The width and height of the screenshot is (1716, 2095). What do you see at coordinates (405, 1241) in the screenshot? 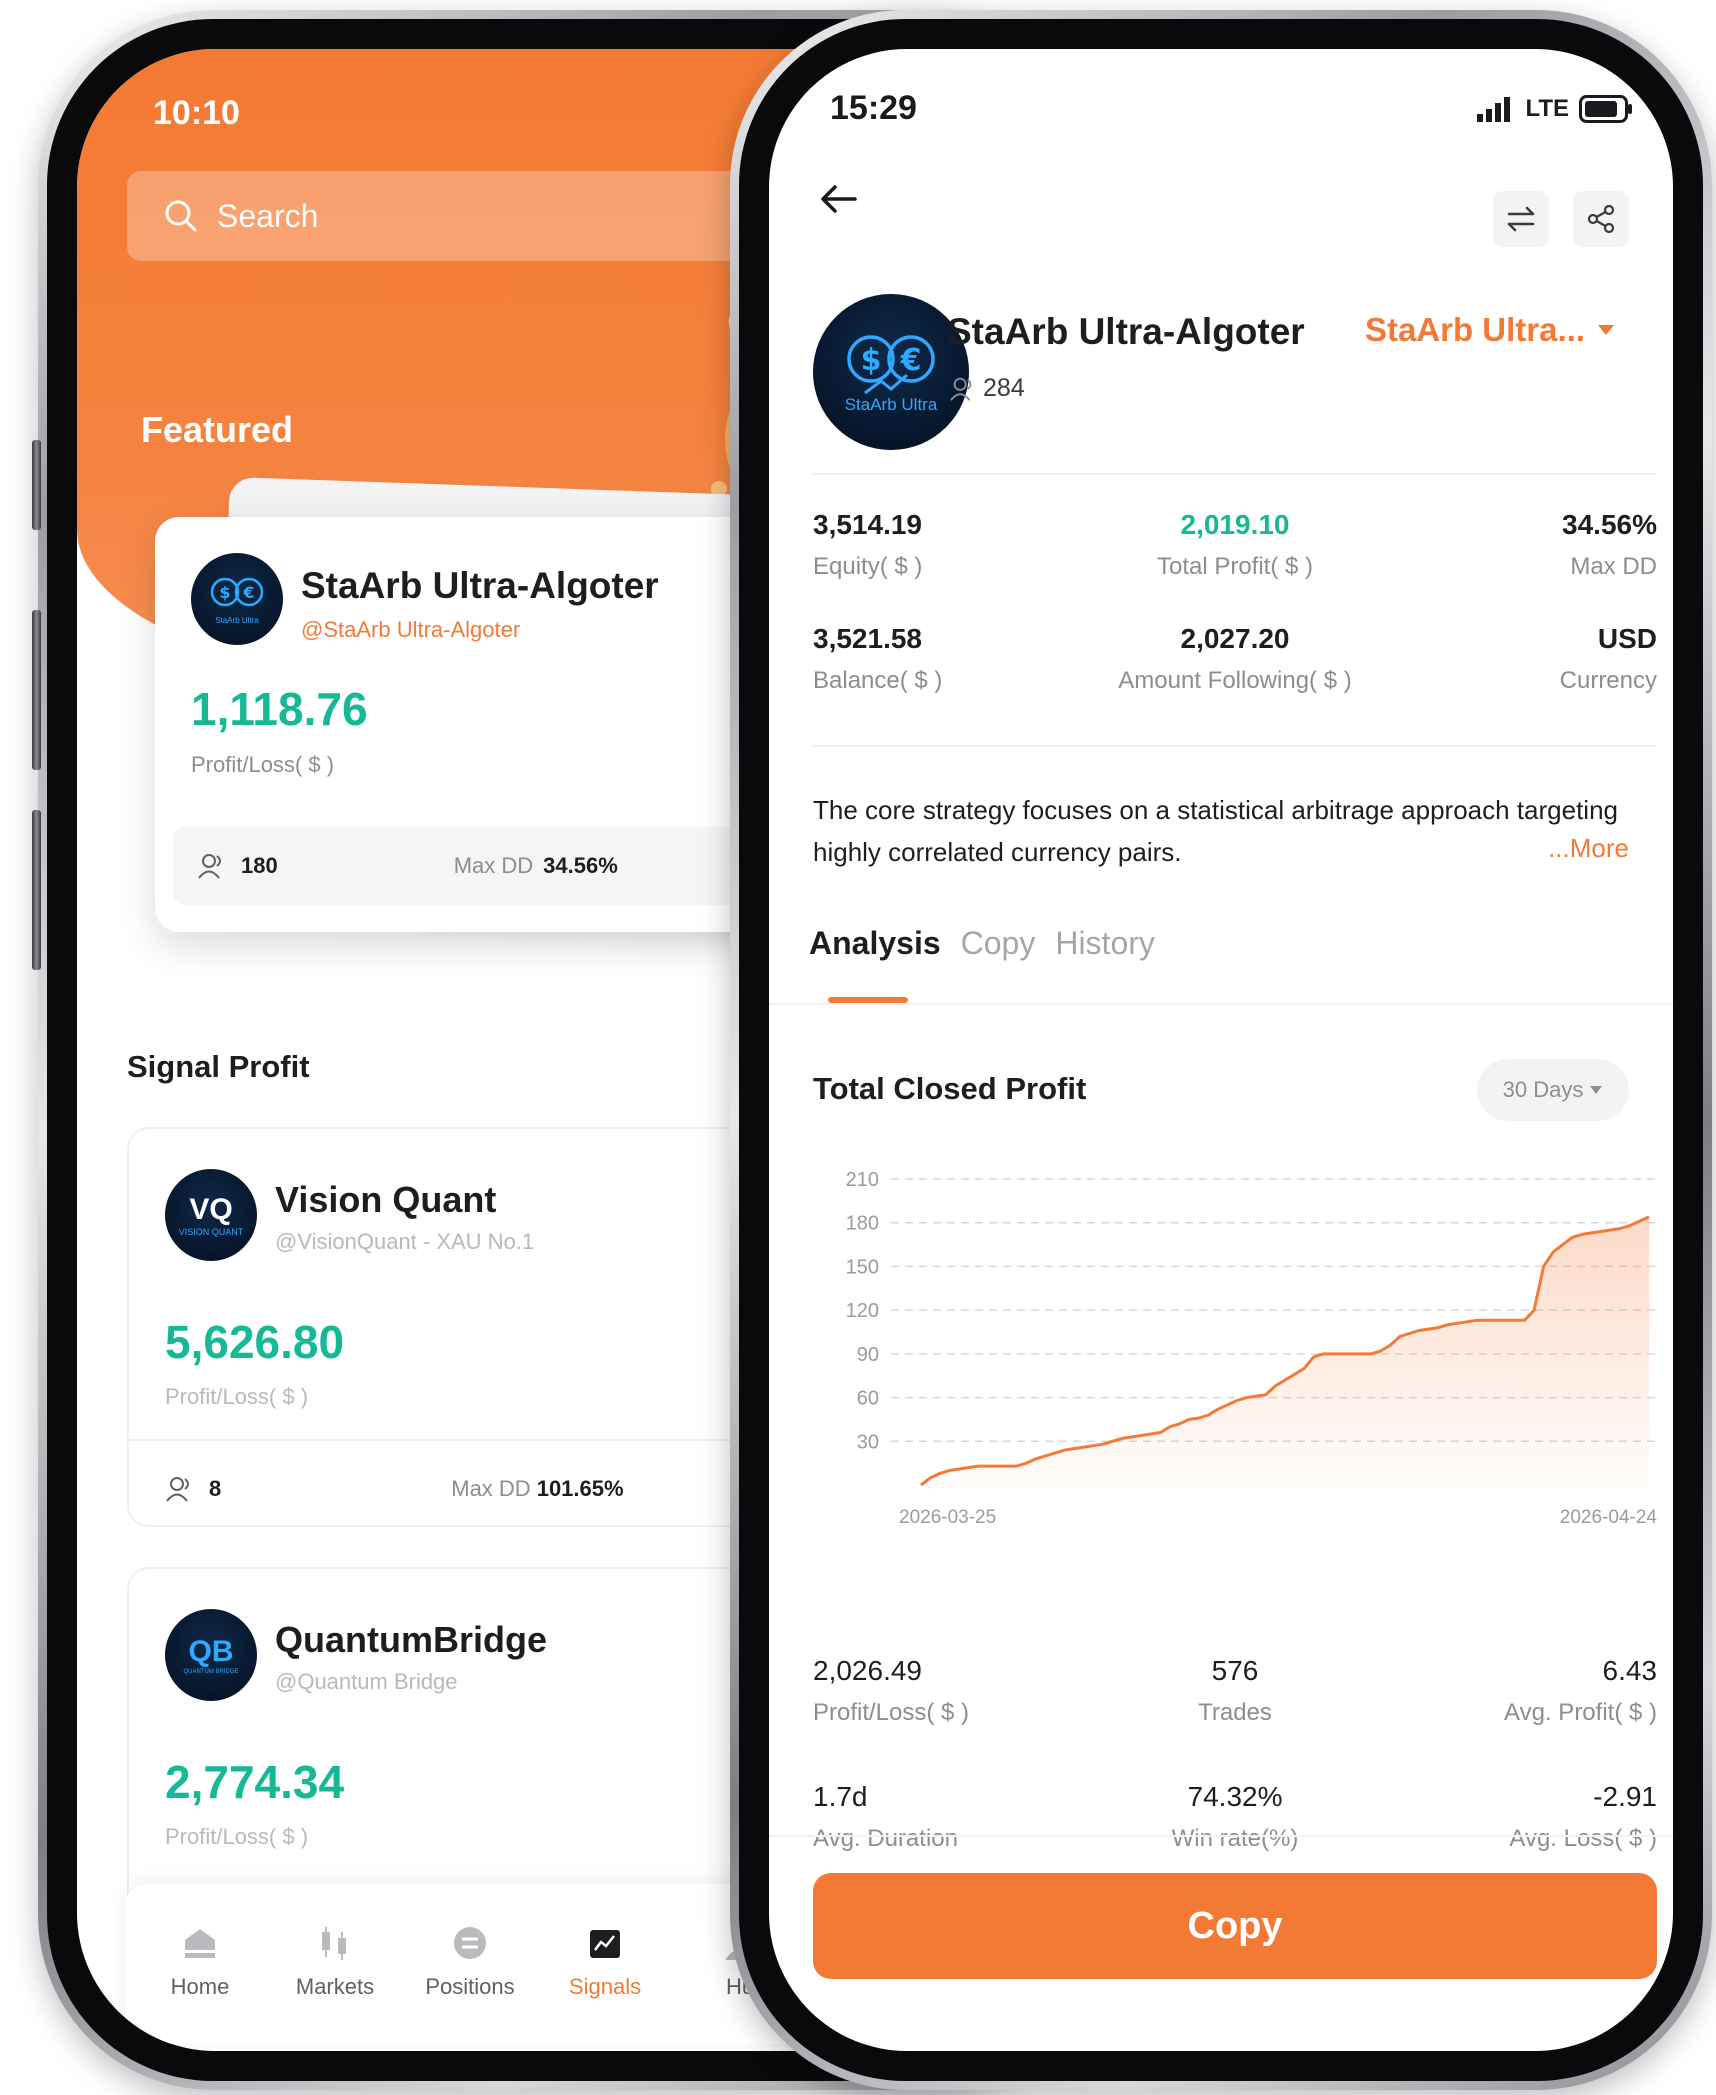
I see `signal-handle: @VisionQuant - XAU No.1` at bounding box center [405, 1241].